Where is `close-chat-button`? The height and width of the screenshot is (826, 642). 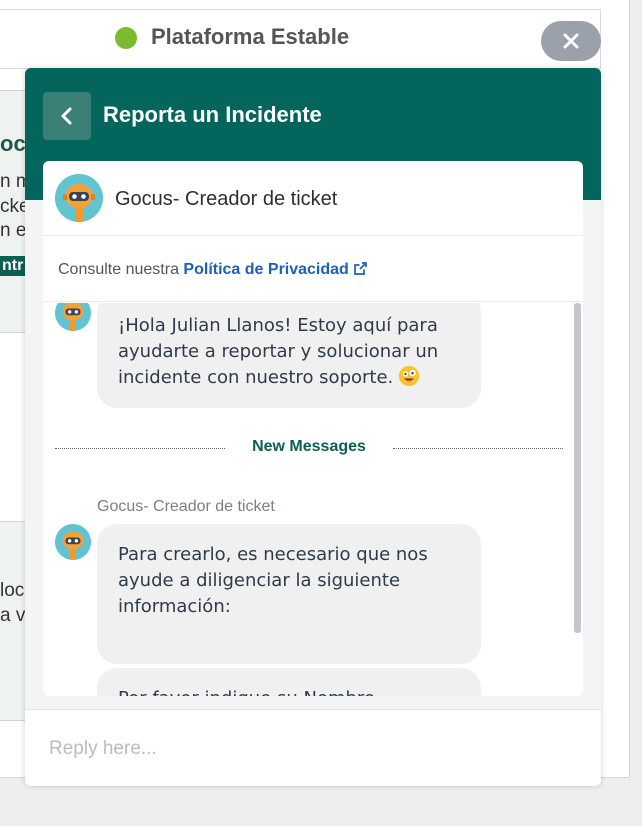
close-chat-button is located at coordinates (571, 41).